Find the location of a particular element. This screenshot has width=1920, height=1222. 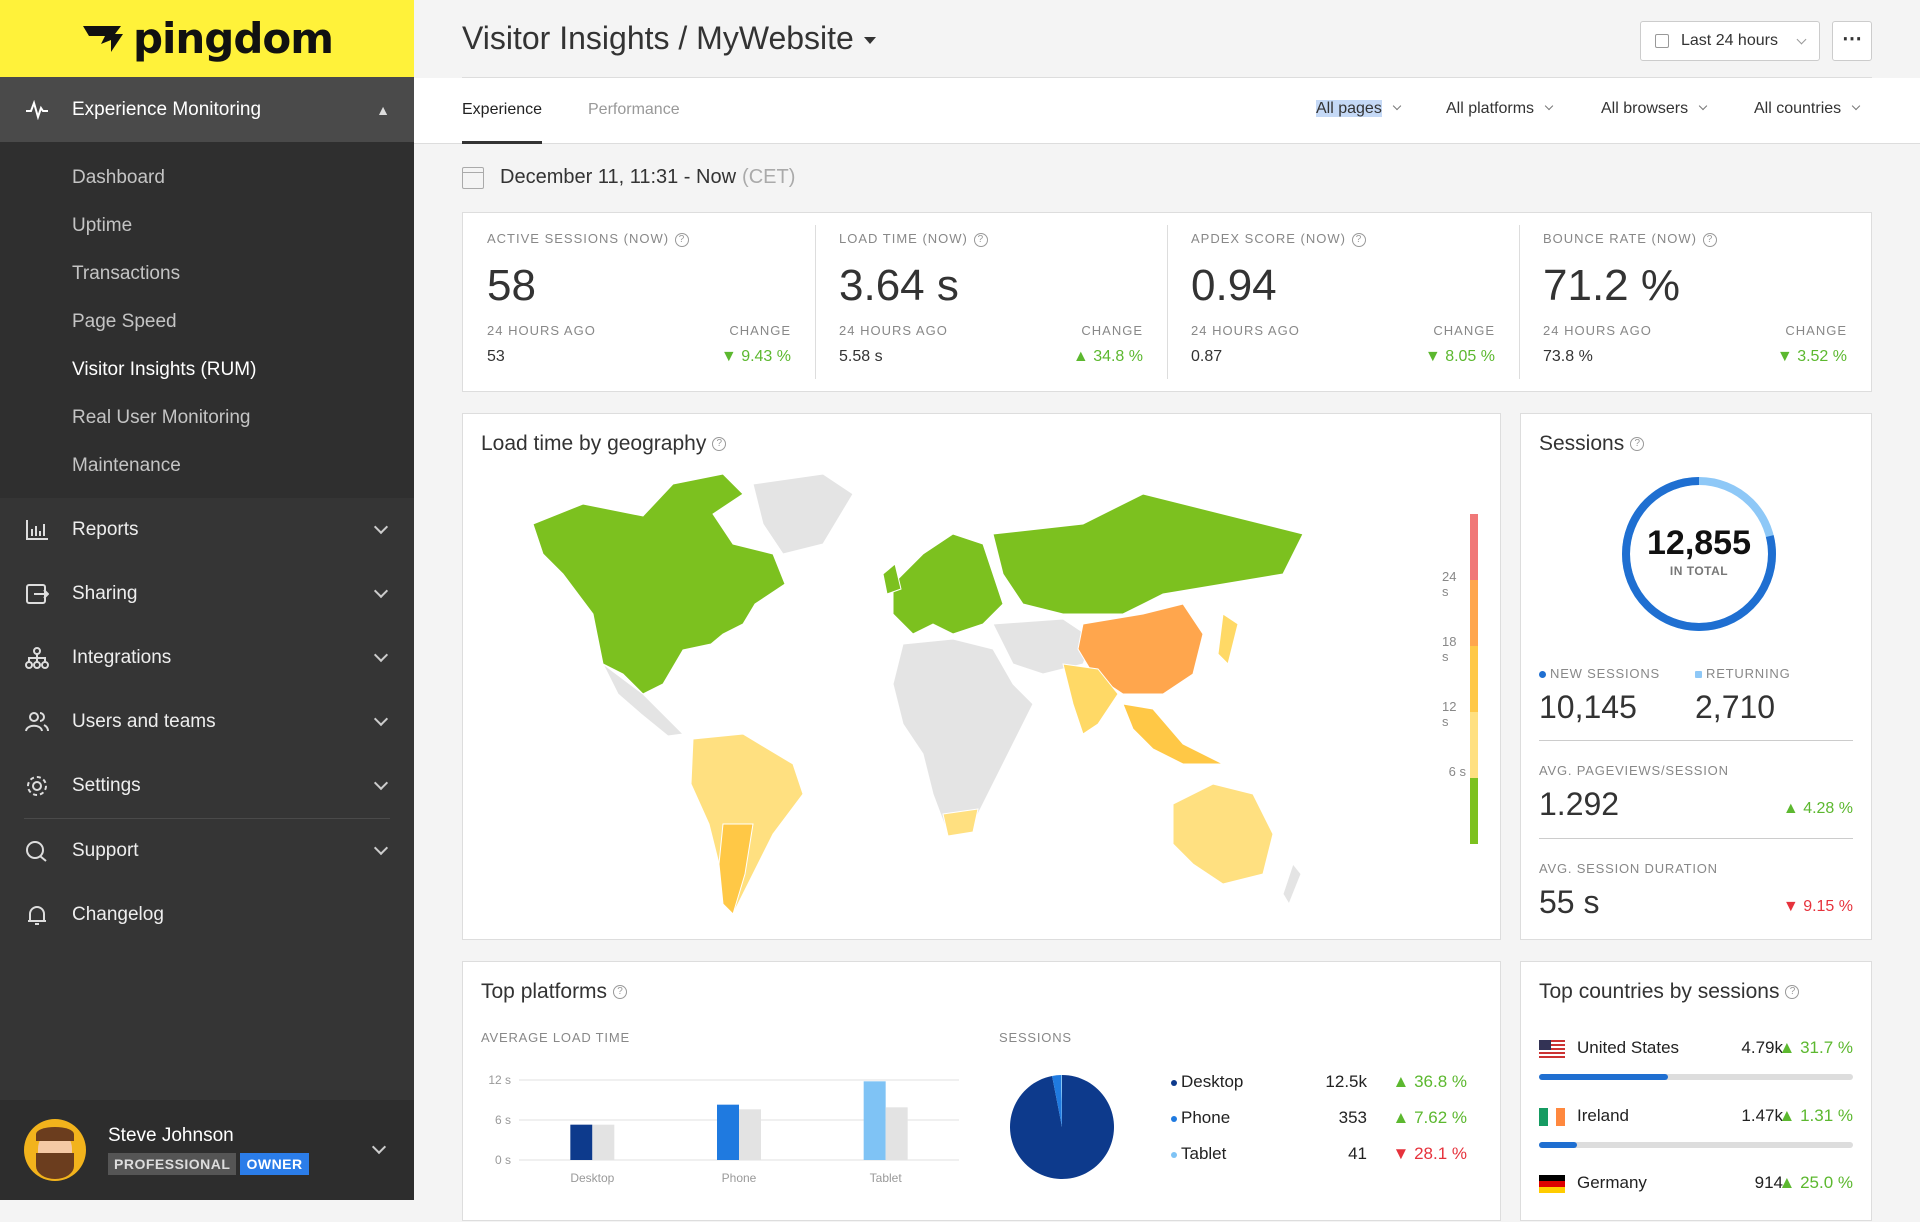

subnav-transactions: Transactions is located at coordinates (207, 274).